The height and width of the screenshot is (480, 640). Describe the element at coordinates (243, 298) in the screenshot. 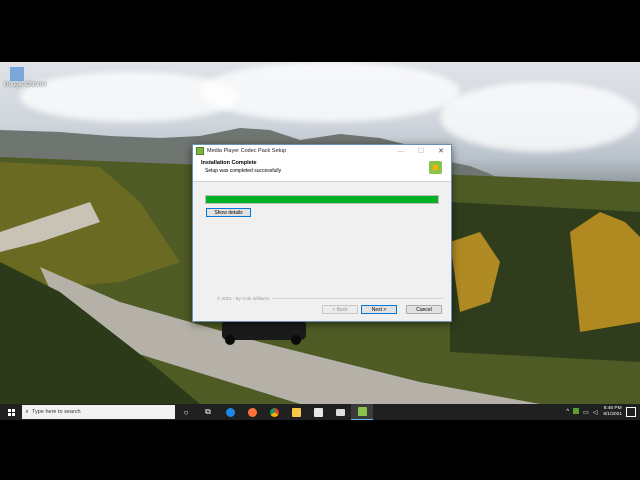

I see `copyright-text: © 2021 - By Cole Williams` at that location.